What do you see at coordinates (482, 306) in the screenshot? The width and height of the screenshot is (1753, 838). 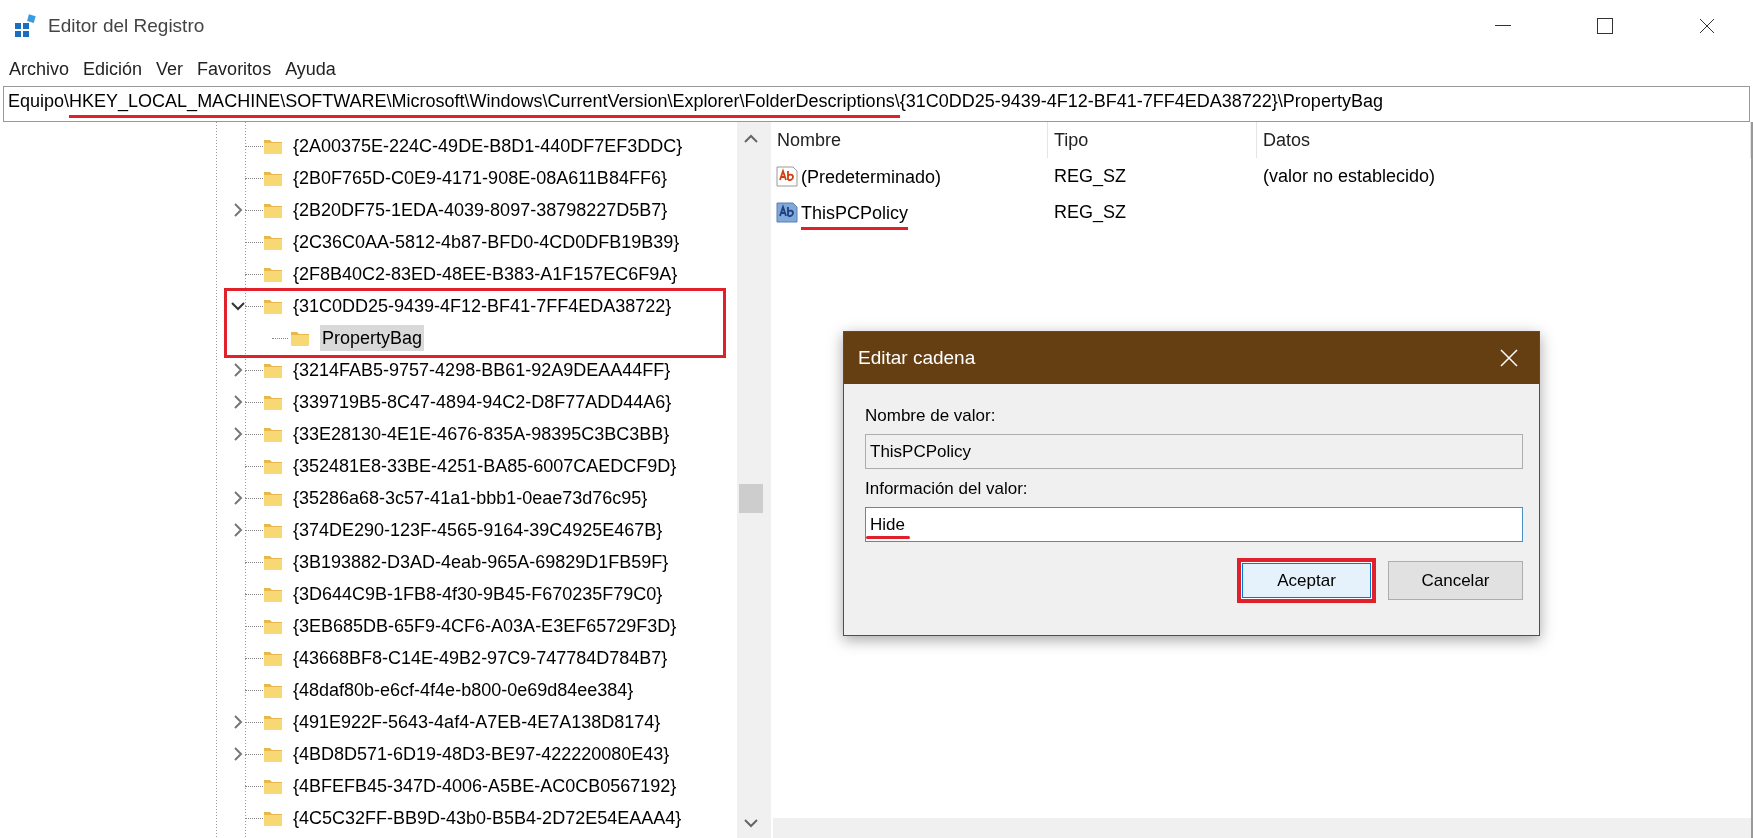 I see `tree-item: {31C0DD25-9439-4F12-BF41-7FF4EDA38722}` at bounding box center [482, 306].